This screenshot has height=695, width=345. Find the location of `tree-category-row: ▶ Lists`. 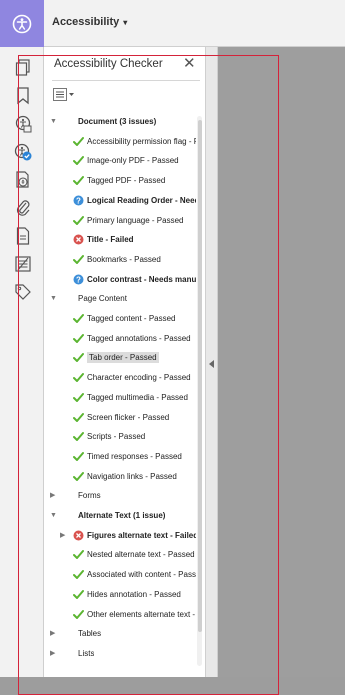

tree-category-row: ▶ Lists is located at coordinates (120, 654).